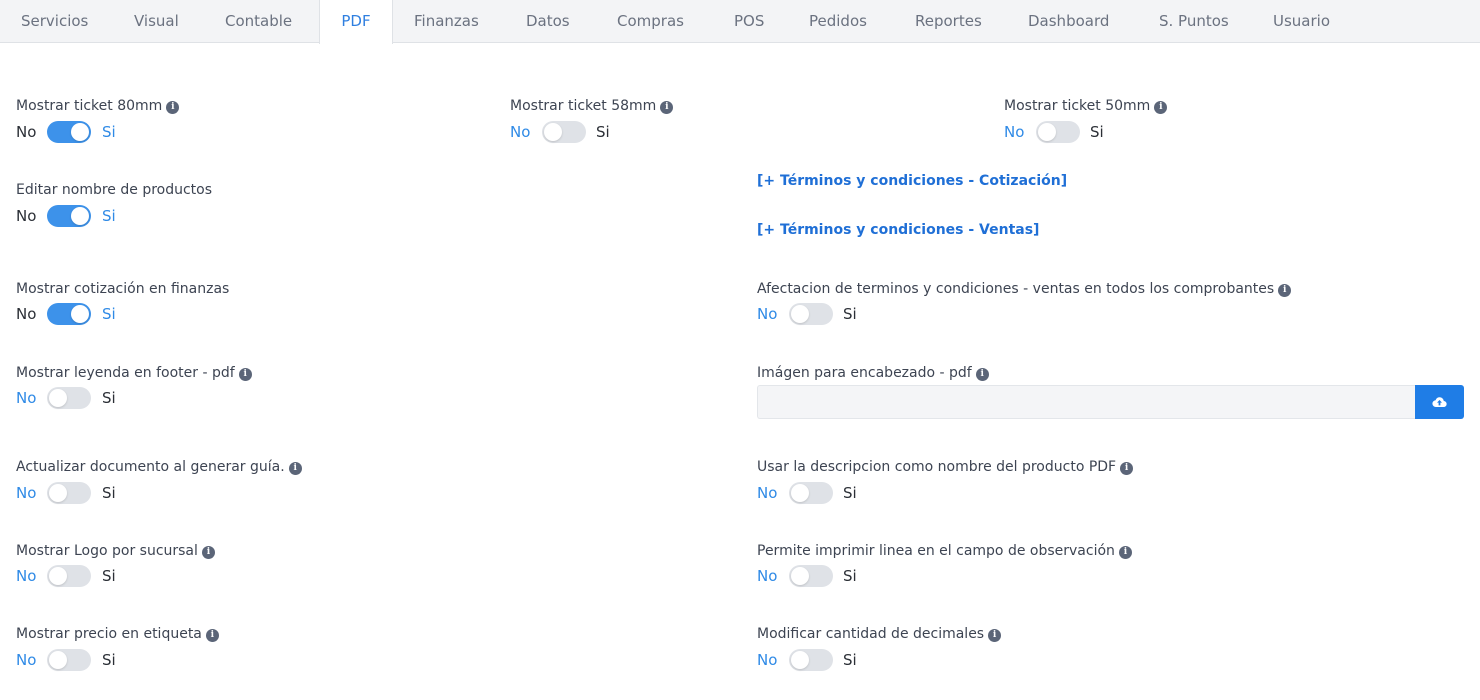 The image size is (1480, 700). What do you see at coordinates (811, 493) in the screenshot?
I see `description-as-name-toggle` at bounding box center [811, 493].